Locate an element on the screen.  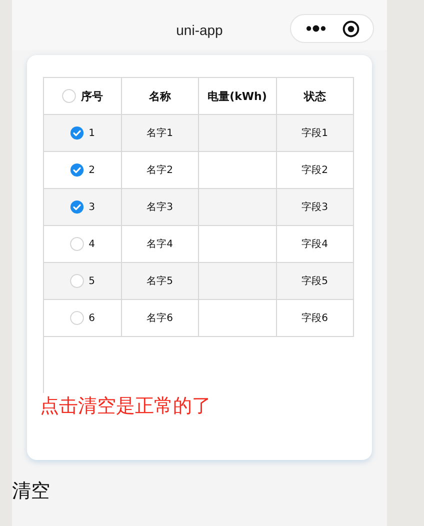
page-title: uni-app is located at coordinates (199, 30).